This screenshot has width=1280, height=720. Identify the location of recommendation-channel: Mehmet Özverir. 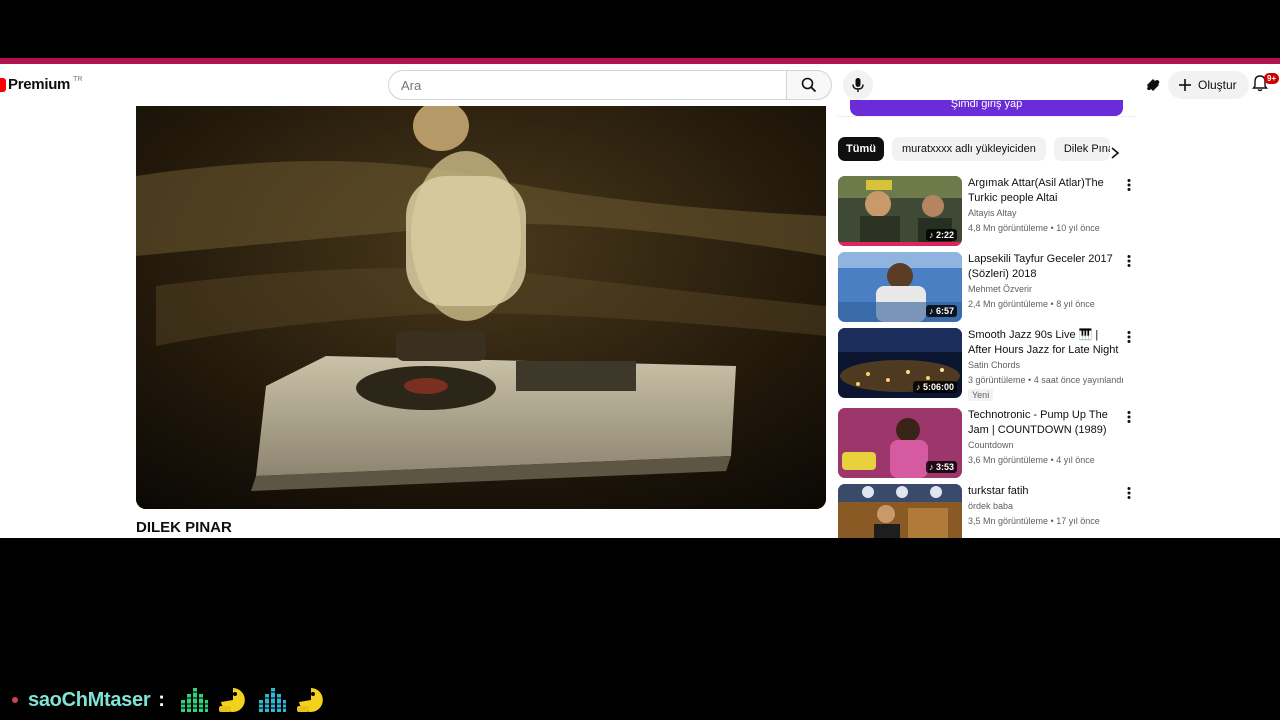
(1000, 289).